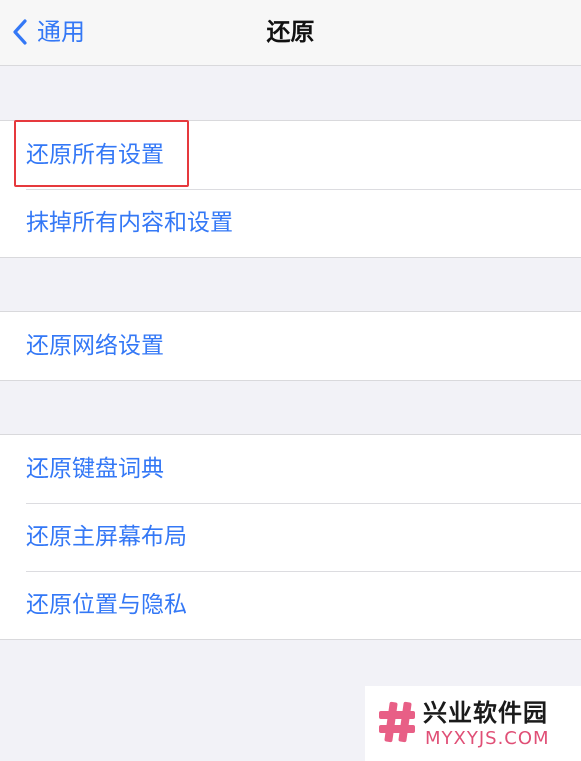 The image size is (581, 761). I want to click on row-label: 抹掉所有内容和设置, so click(129, 223).